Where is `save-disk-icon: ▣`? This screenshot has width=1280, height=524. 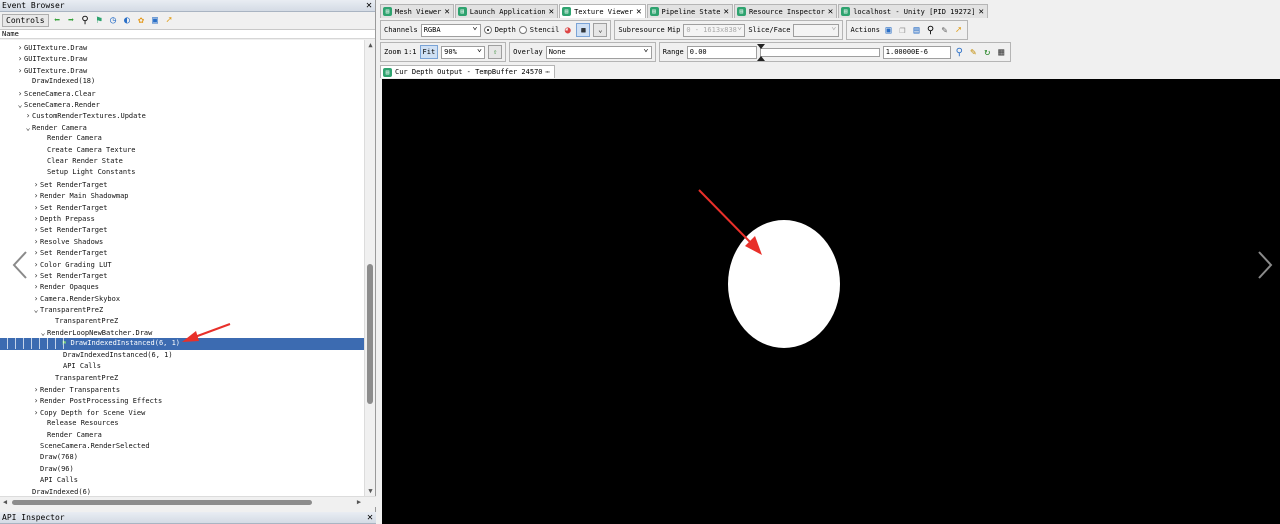 save-disk-icon: ▣ is located at coordinates (155, 20).